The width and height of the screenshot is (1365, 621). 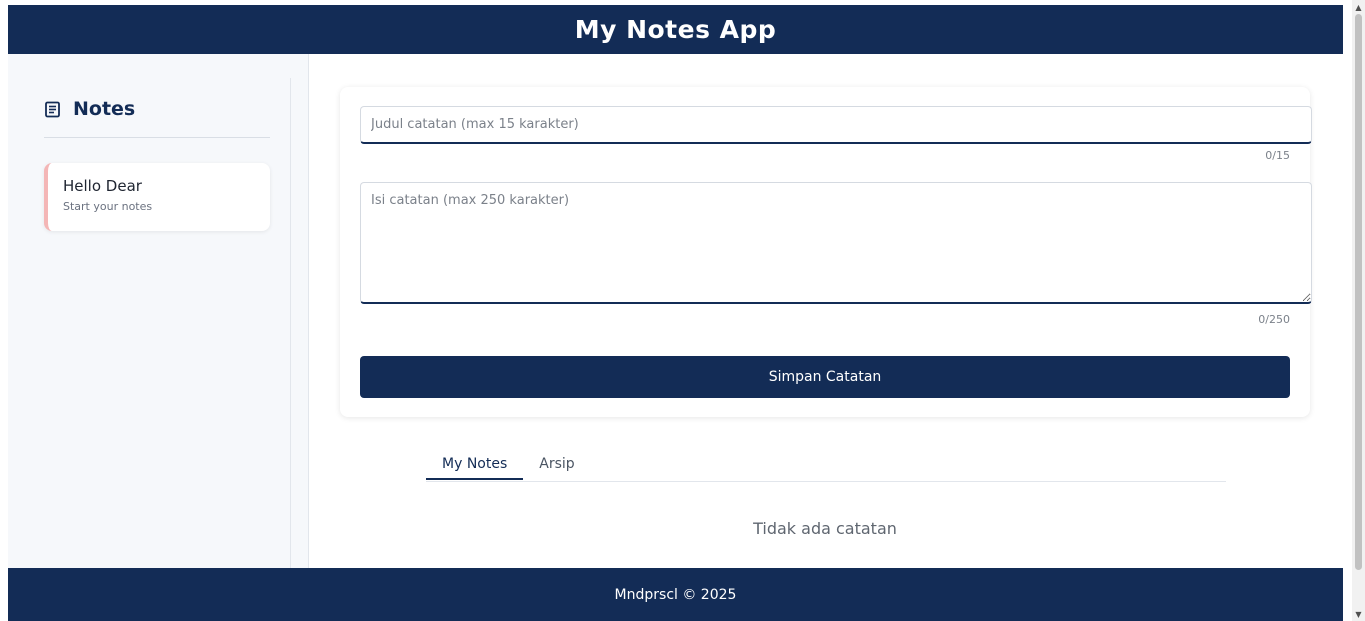 I want to click on title-char-counter: 0/15, so click(x=1277, y=155).